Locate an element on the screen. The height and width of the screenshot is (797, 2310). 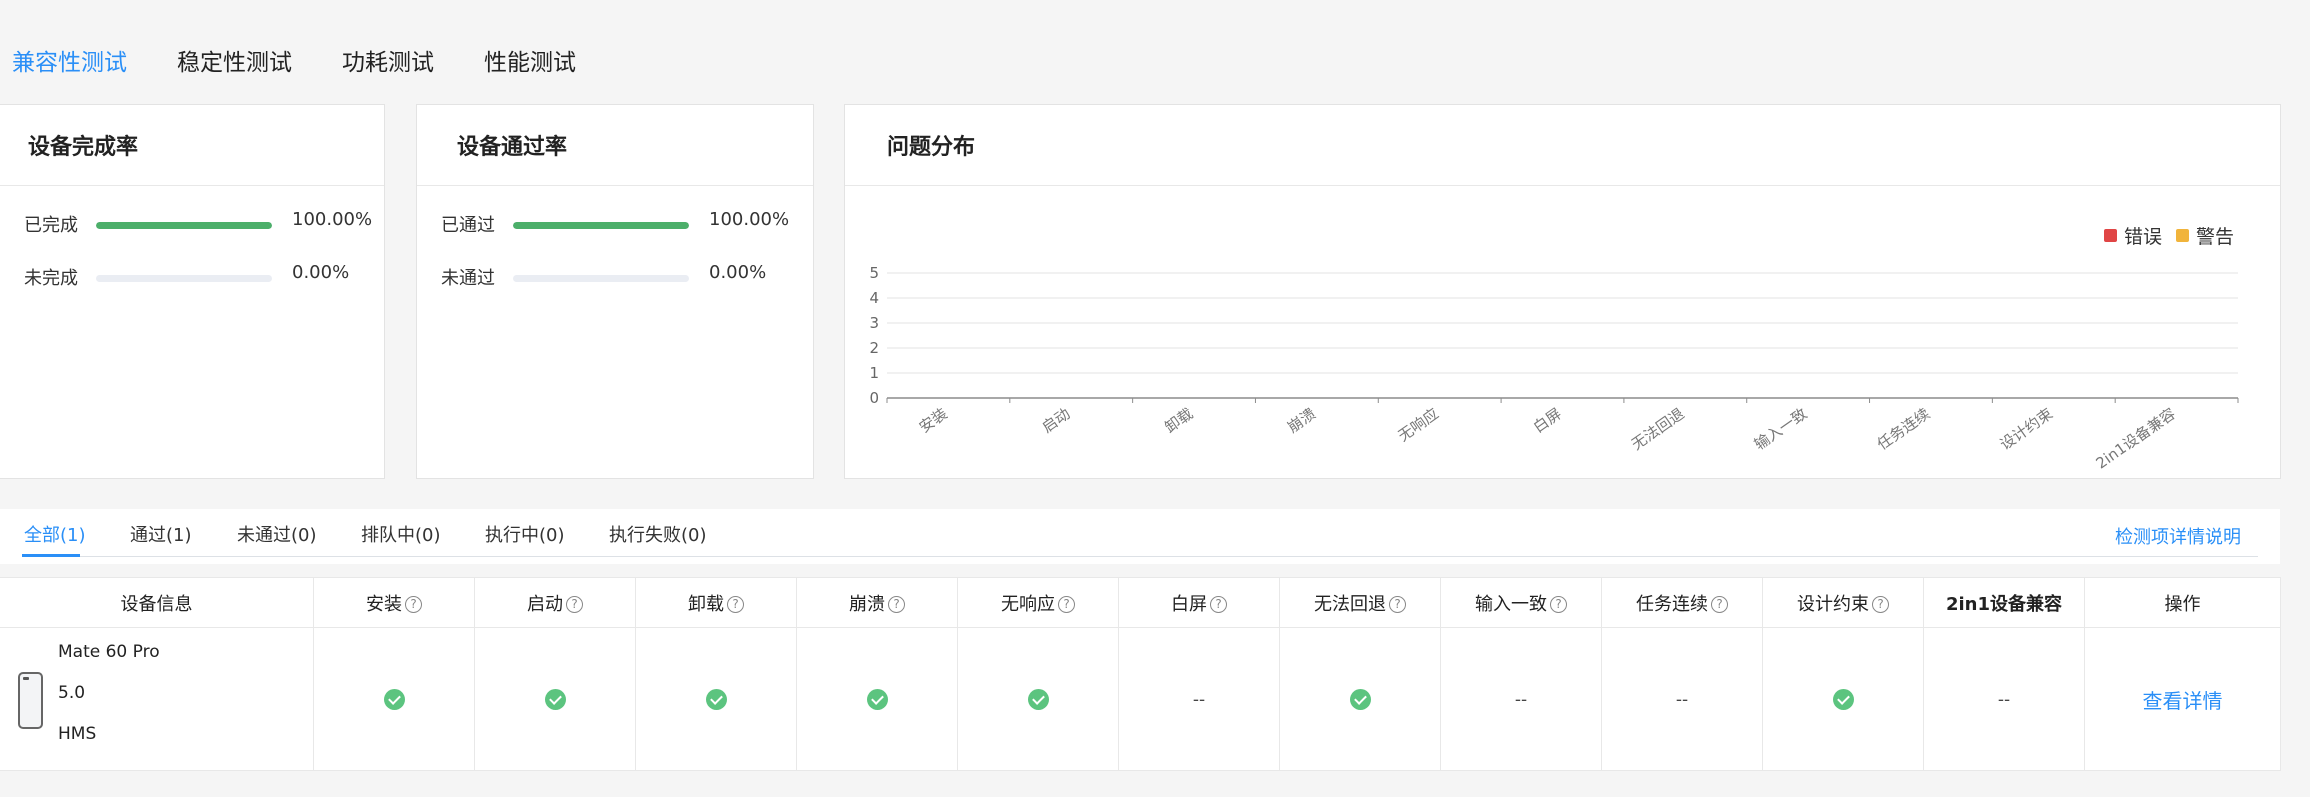
tab-compatibility: 兼容性测试 is located at coordinates (69, 60).